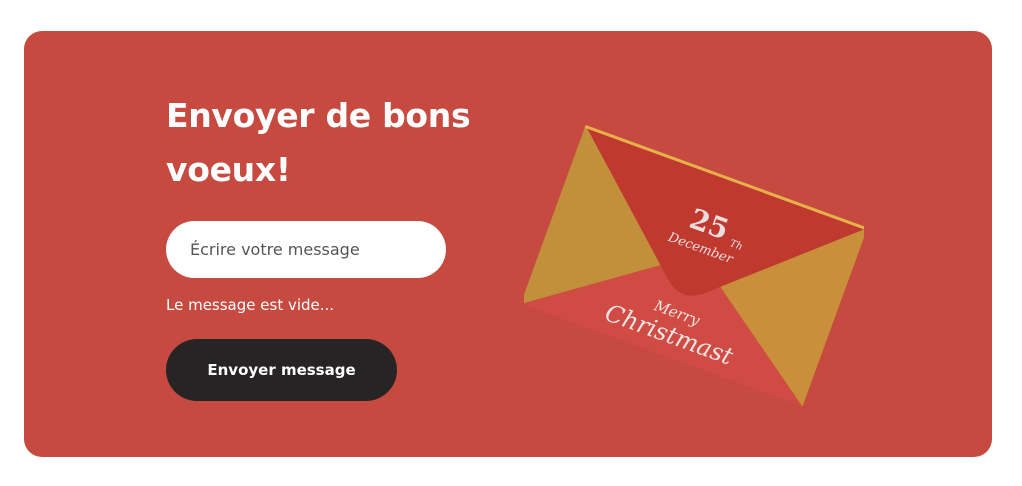 The width and height of the screenshot is (1022, 486). I want to click on send-message-button: Envoyer message, so click(281, 370).